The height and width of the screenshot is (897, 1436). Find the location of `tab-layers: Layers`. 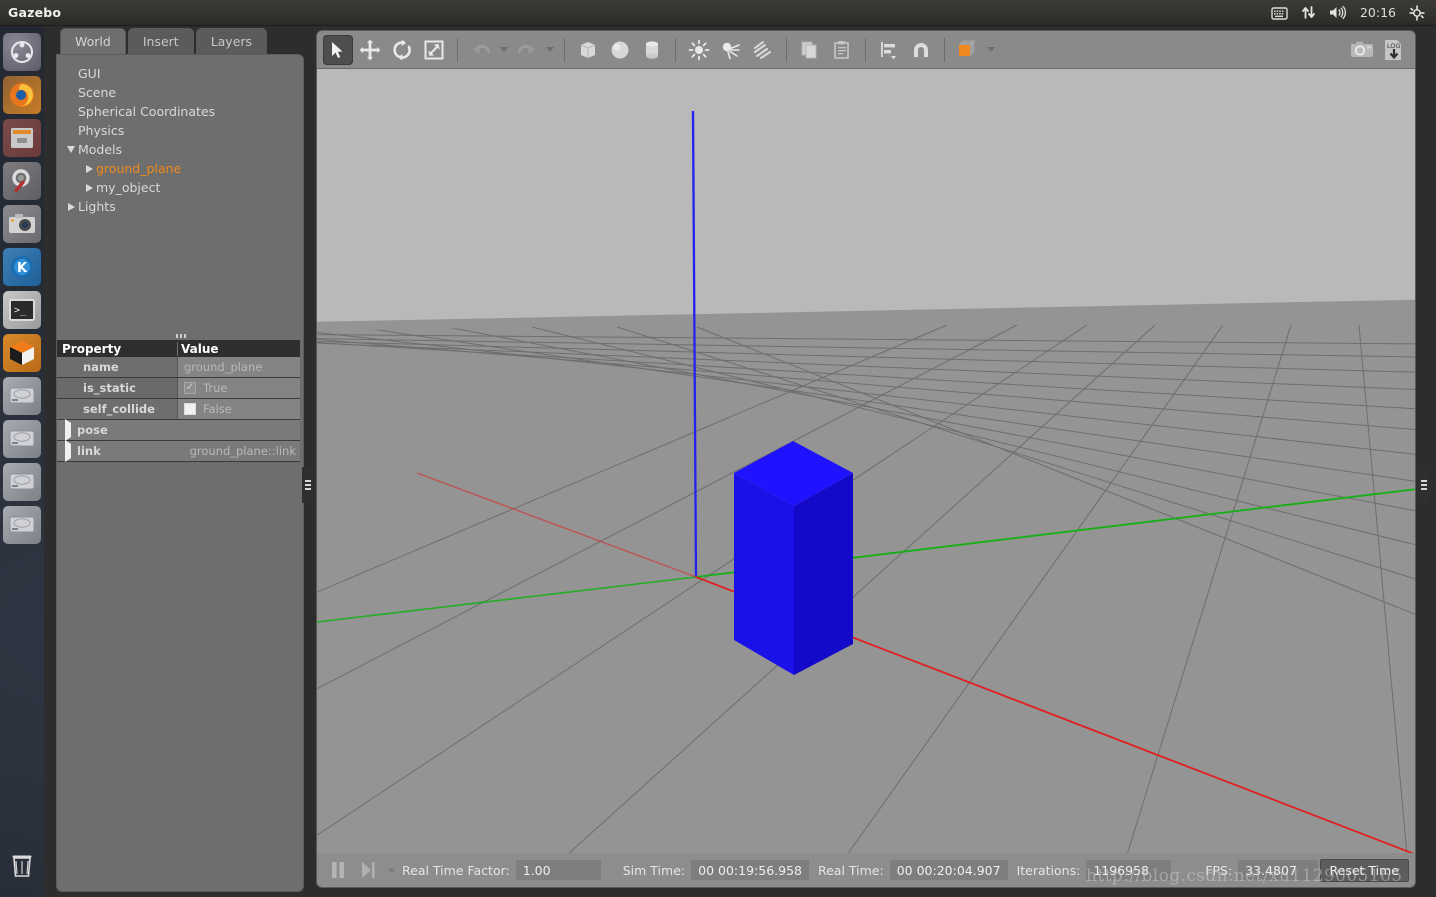

tab-layers: Layers is located at coordinates (231, 41).